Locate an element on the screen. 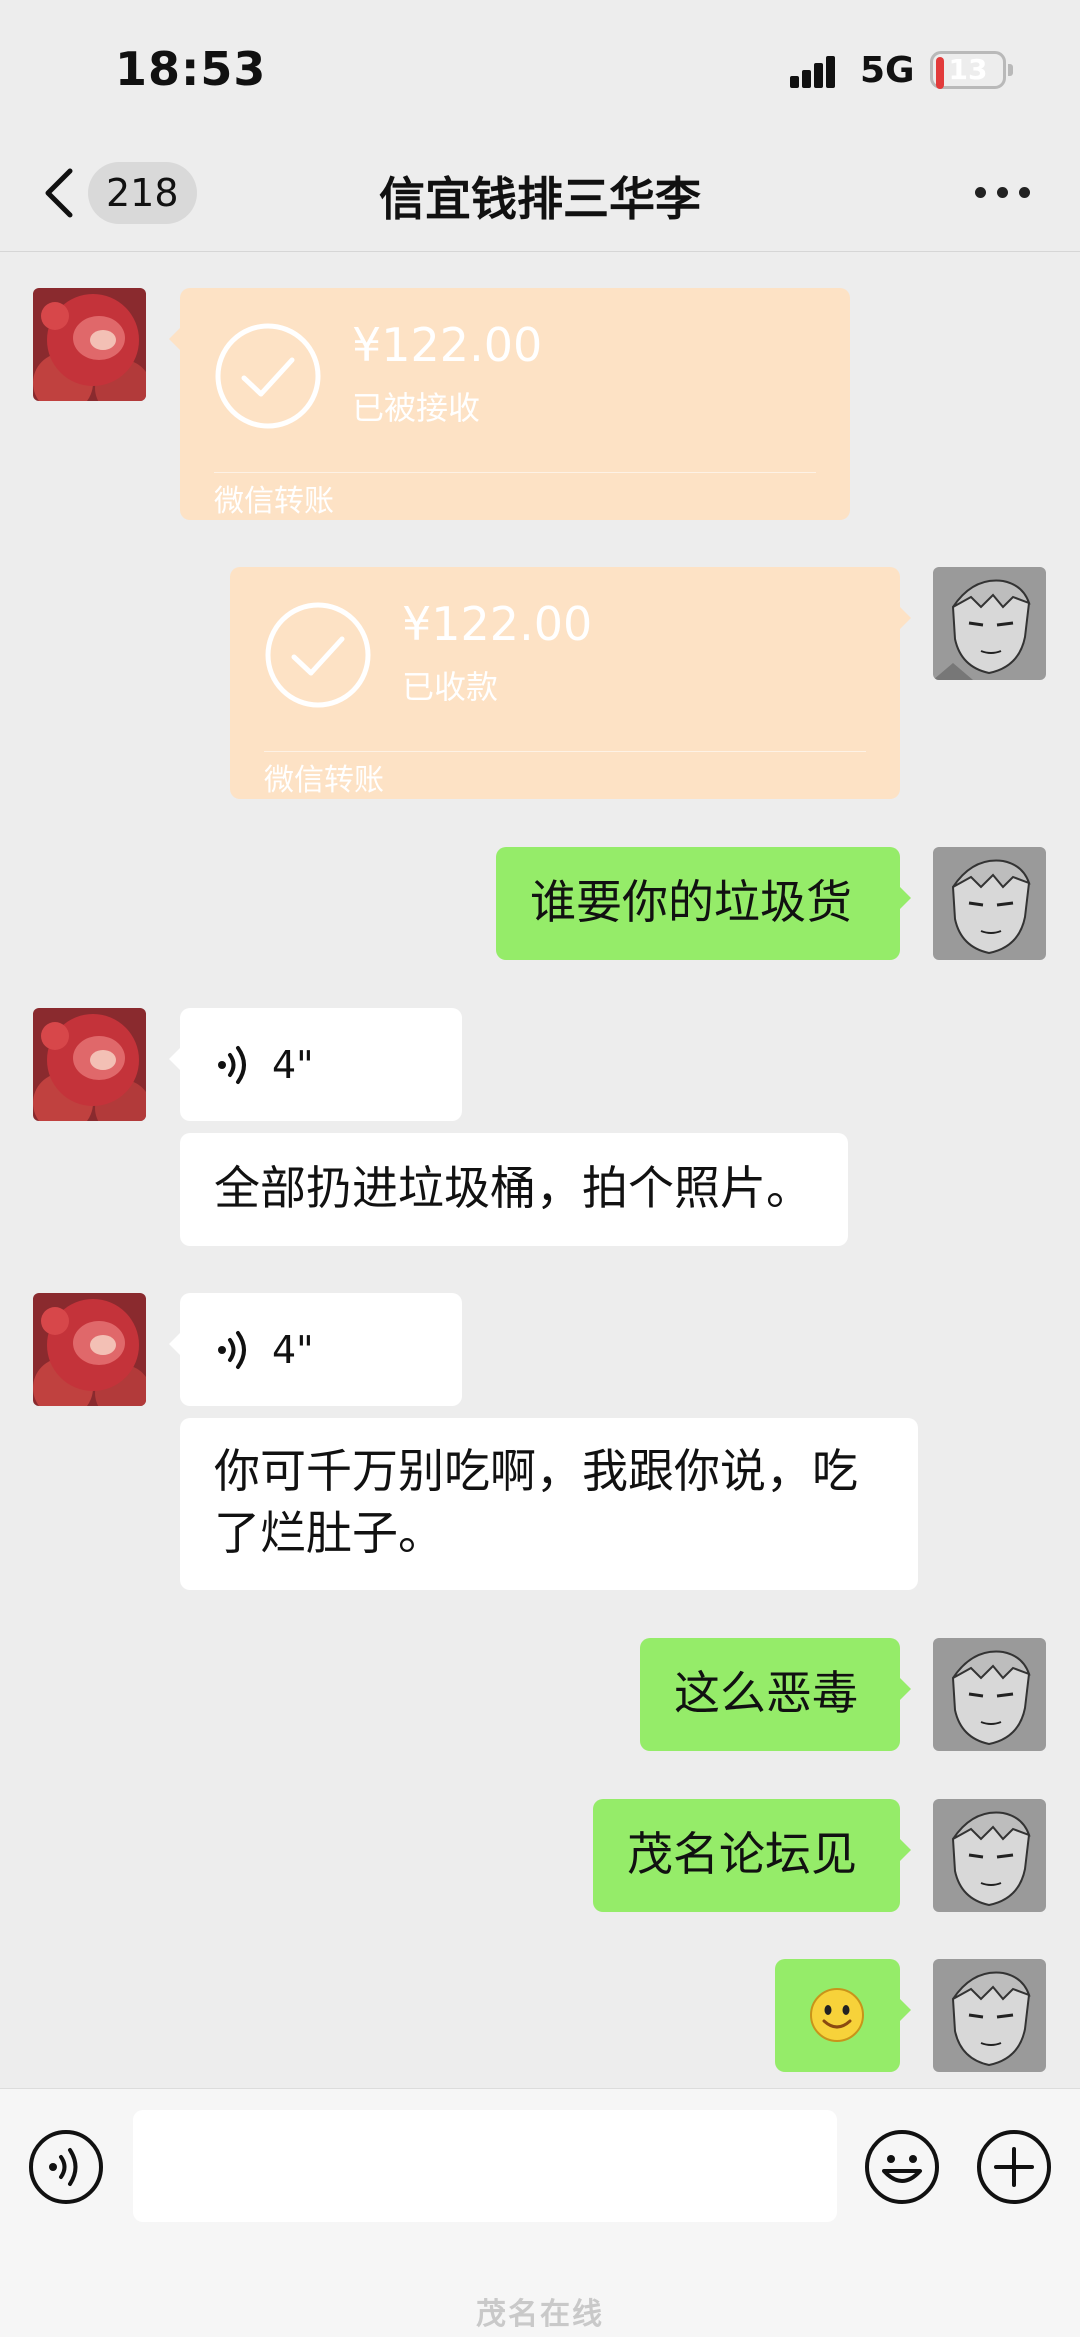  transfer-card: ¥122.00 已被接收 微信转账 is located at coordinates (509, 404).